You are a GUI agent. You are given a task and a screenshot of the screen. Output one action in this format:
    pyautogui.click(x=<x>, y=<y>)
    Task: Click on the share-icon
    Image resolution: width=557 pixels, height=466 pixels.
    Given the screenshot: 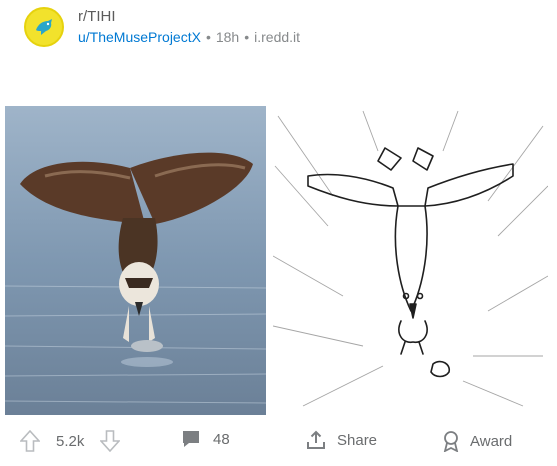 What is the action you would take?
    pyautogui.click(x=316, y=439)
    